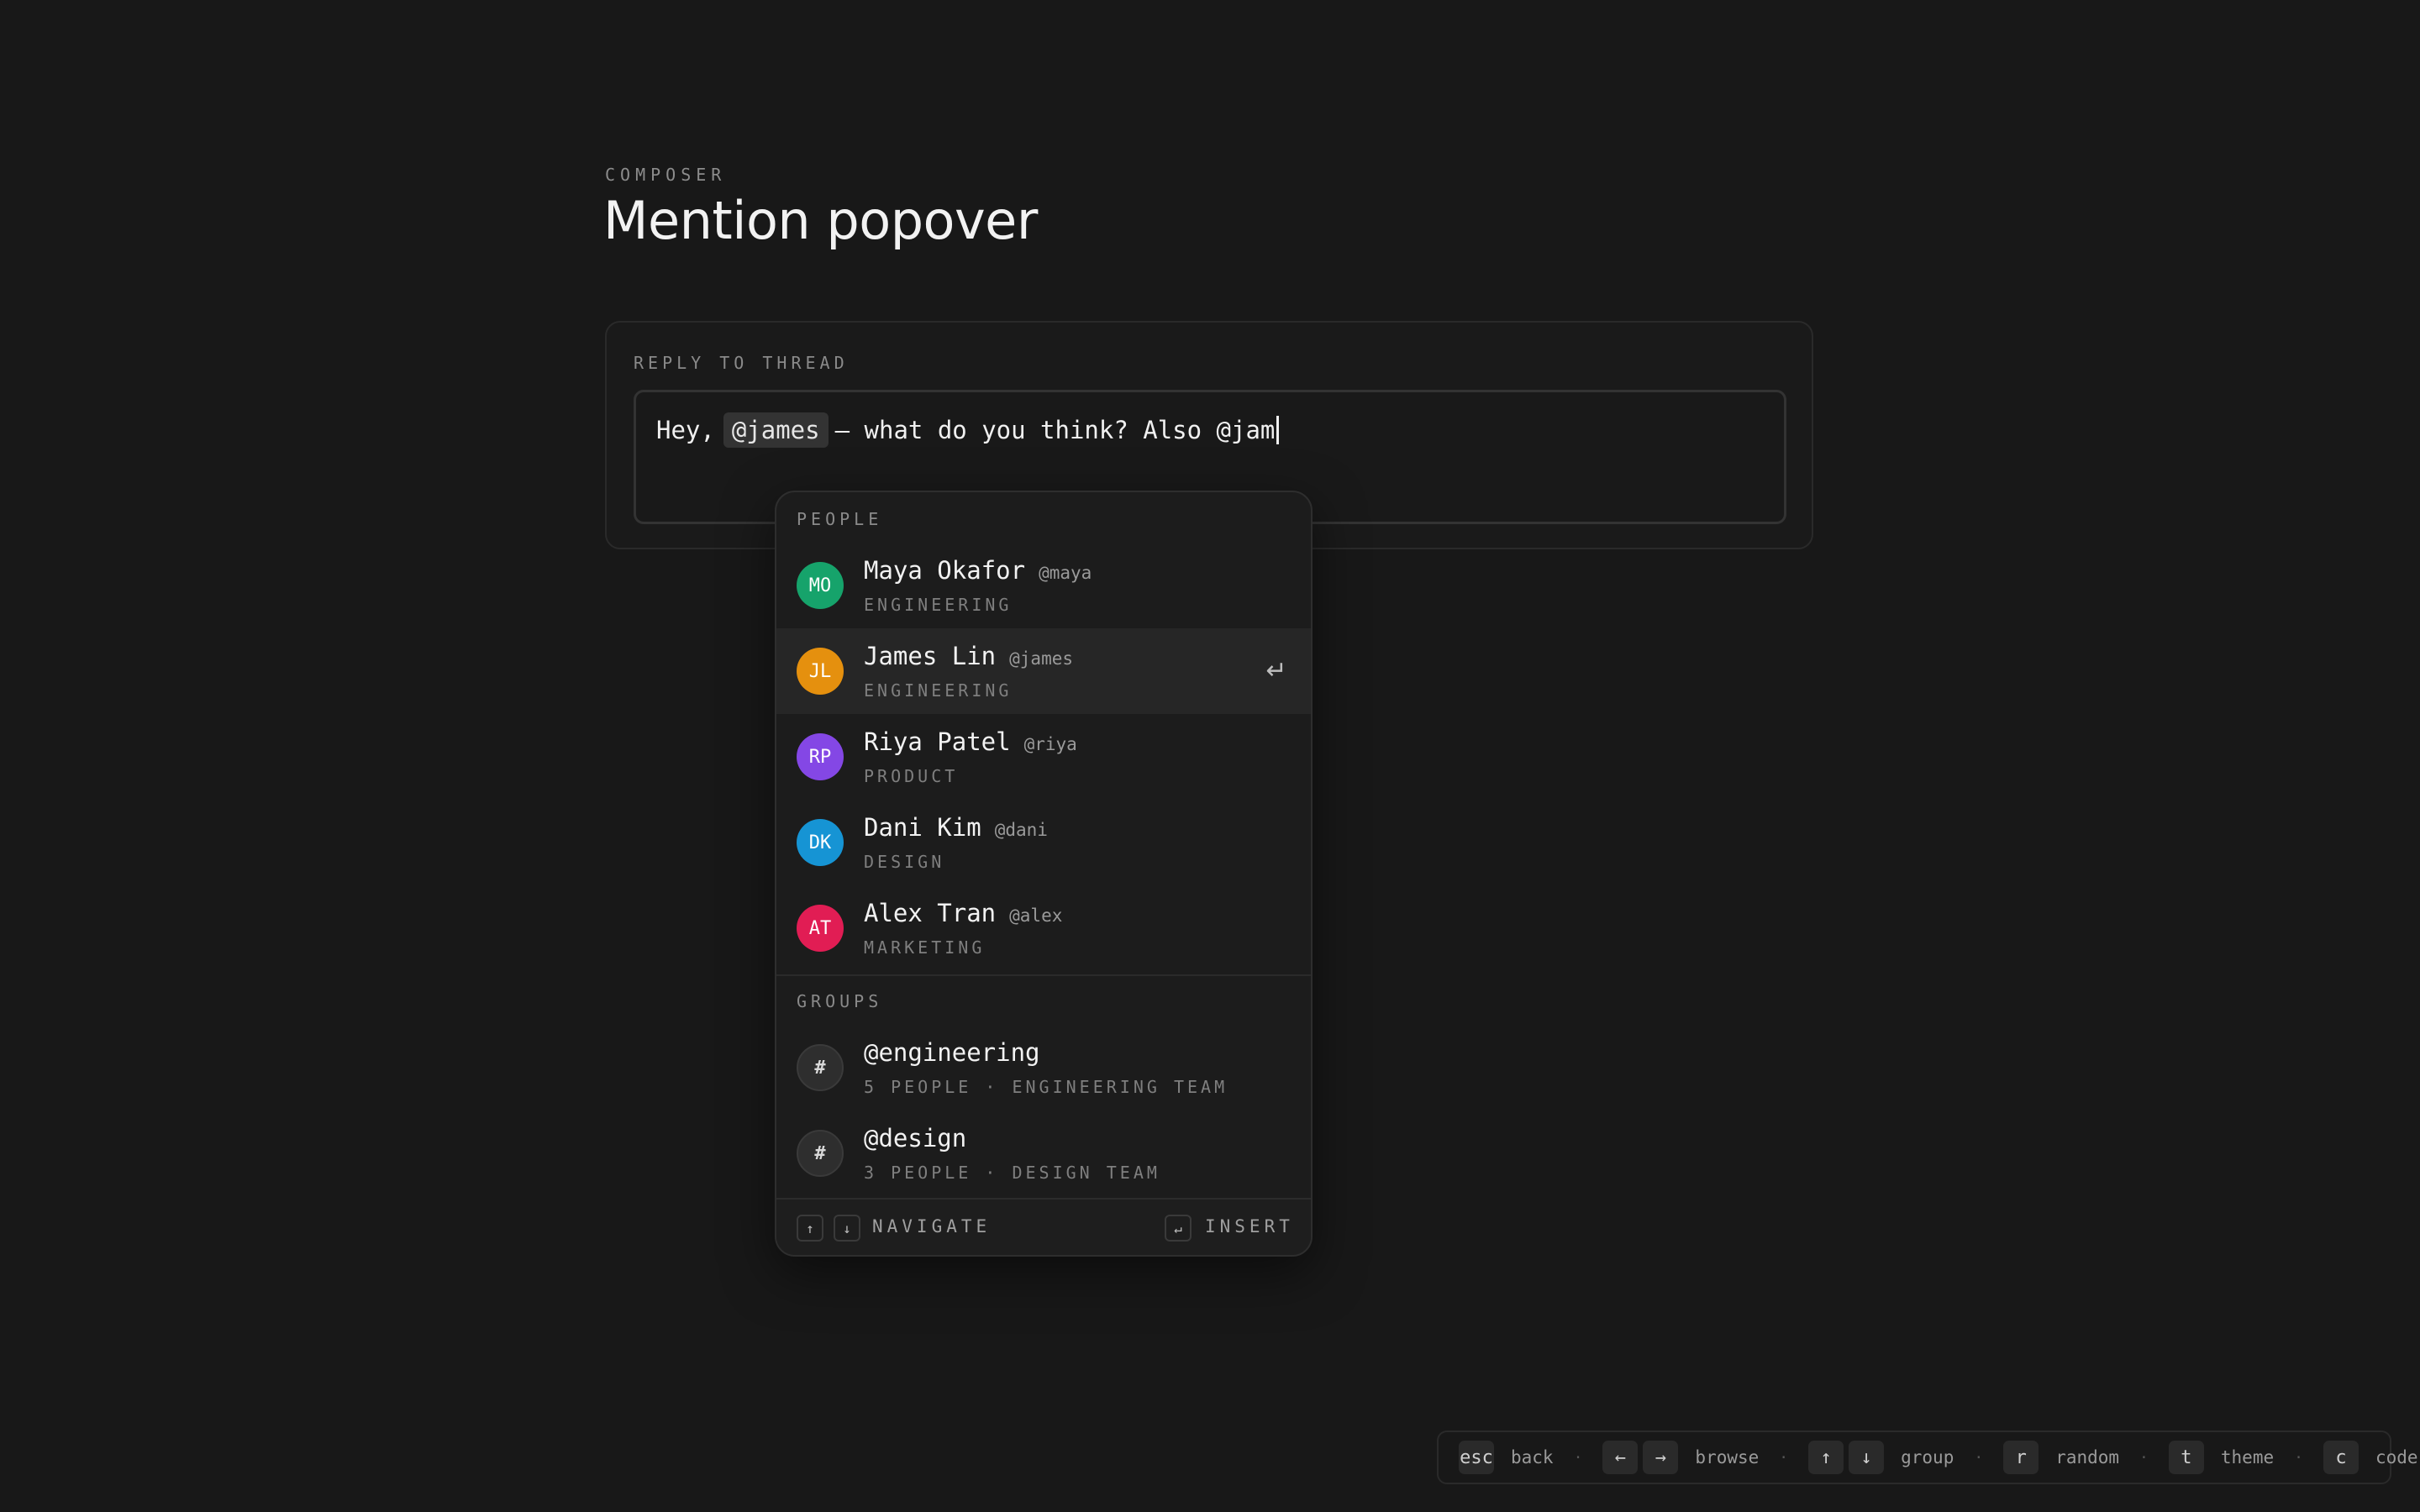  I want to click on group-name: @design, so click(915, 1138).